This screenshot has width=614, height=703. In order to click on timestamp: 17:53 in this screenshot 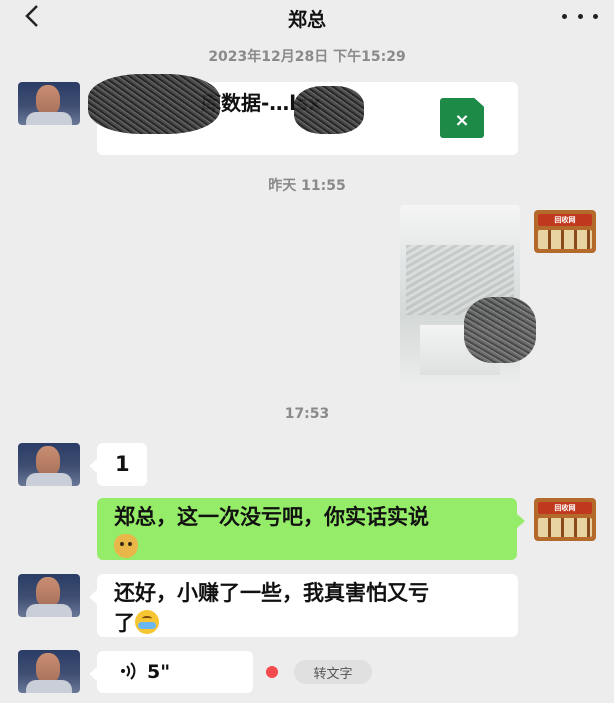, I will do `click(307, 414)`.